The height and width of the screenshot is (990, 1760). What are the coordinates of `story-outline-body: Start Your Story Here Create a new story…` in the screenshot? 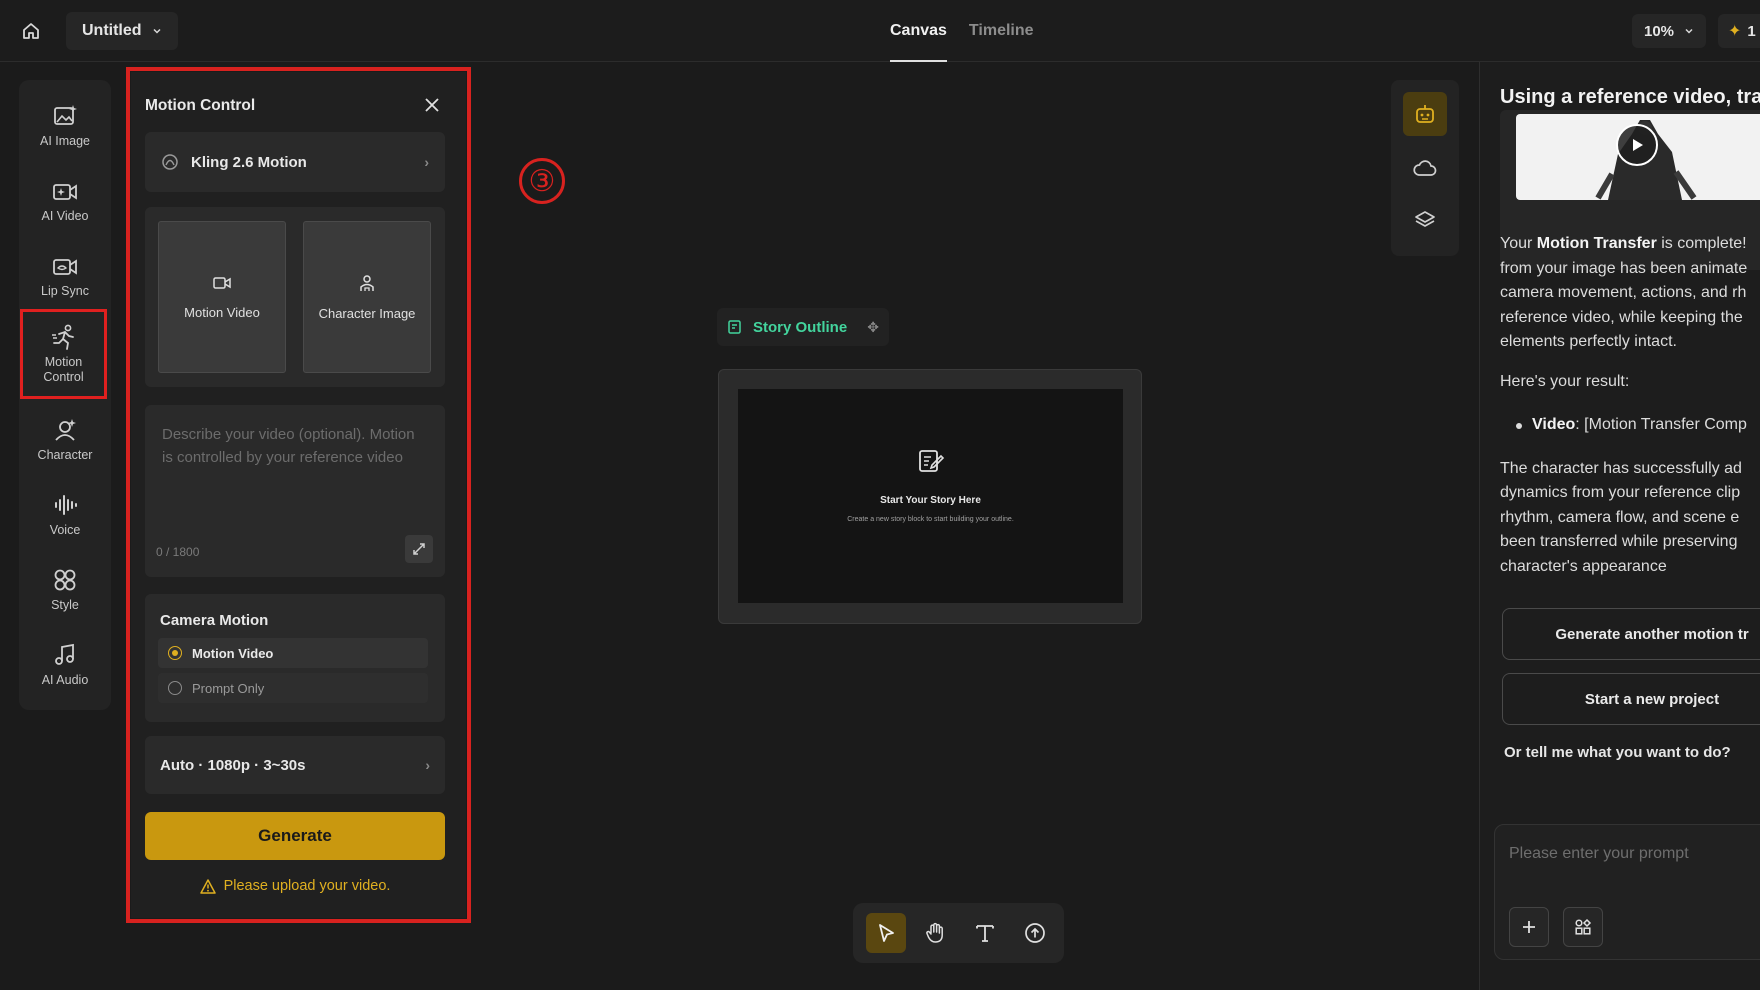 It's located at (930, 496).